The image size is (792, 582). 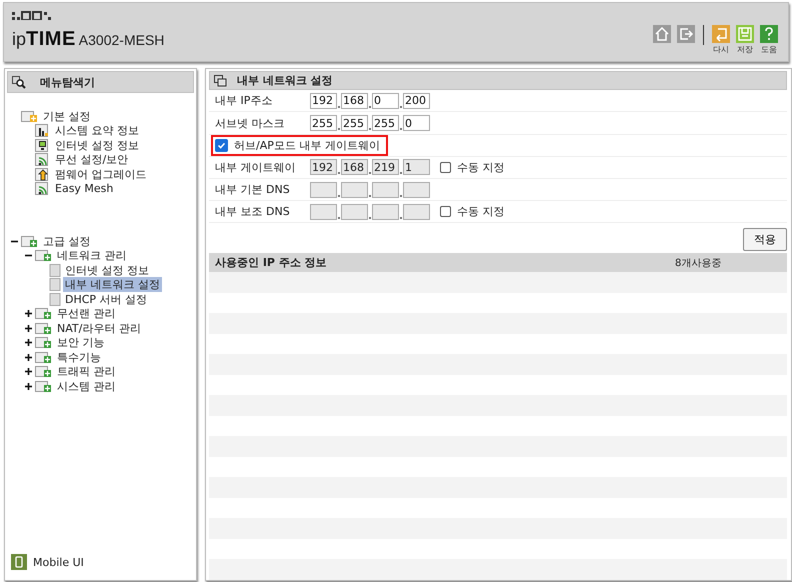 What do you see at coordinates (255, 167) in the screenshot?
I see `field-label: 내부 게이트웨이` at bounding box center [255, 167].